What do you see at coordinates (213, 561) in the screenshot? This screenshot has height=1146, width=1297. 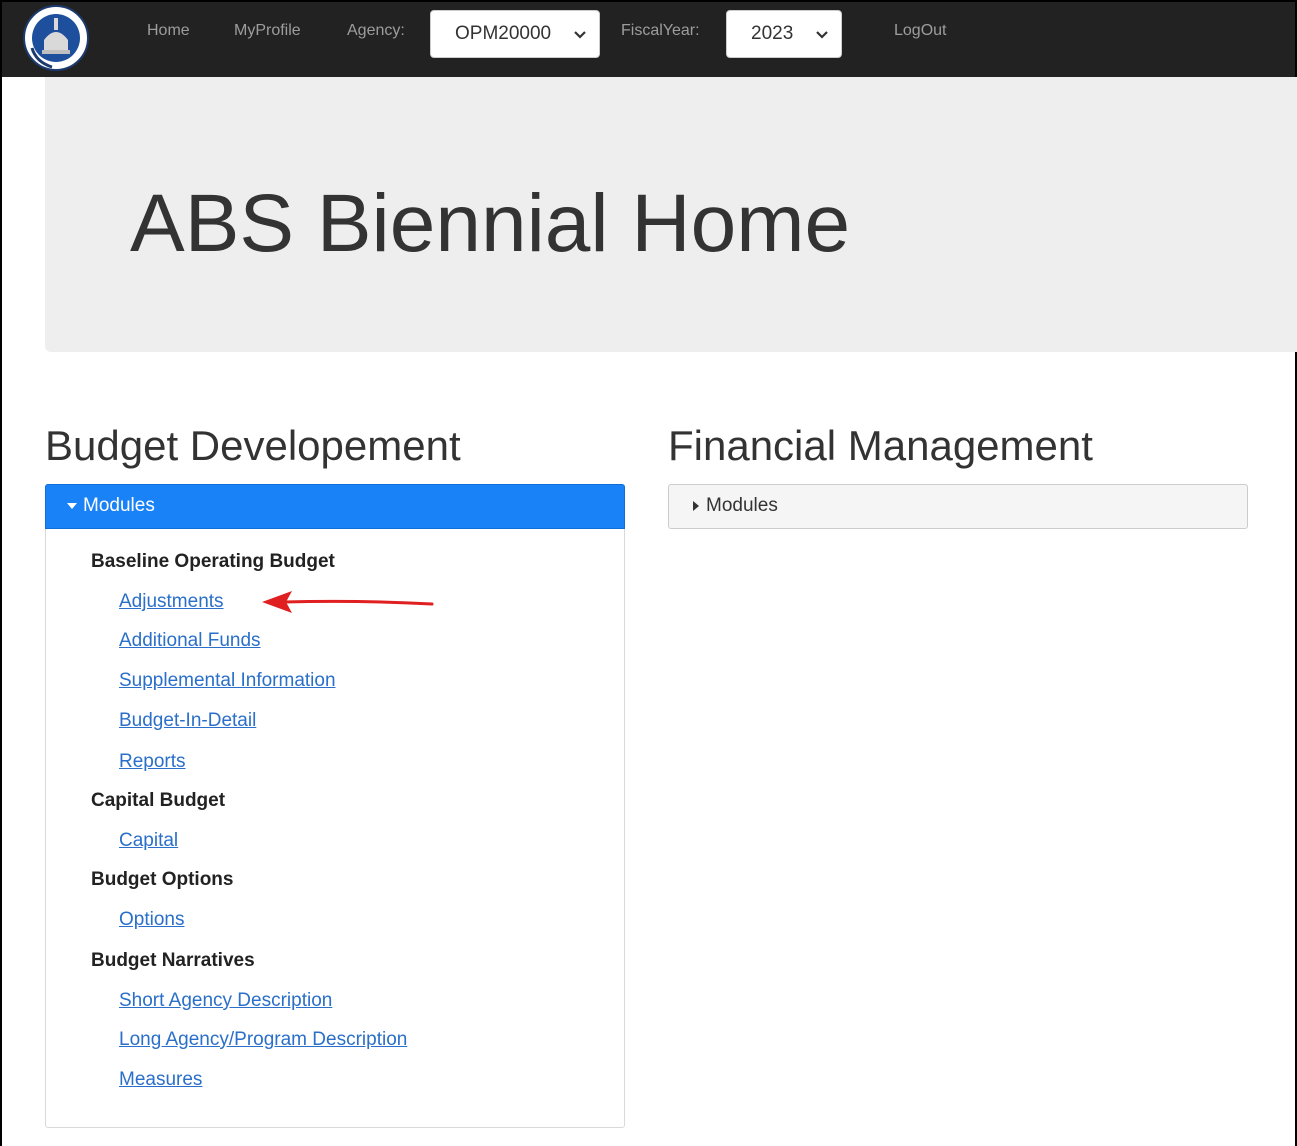 I see `group-title-baseline: Baseline Operating Budget` at bounding box center [213, 561].